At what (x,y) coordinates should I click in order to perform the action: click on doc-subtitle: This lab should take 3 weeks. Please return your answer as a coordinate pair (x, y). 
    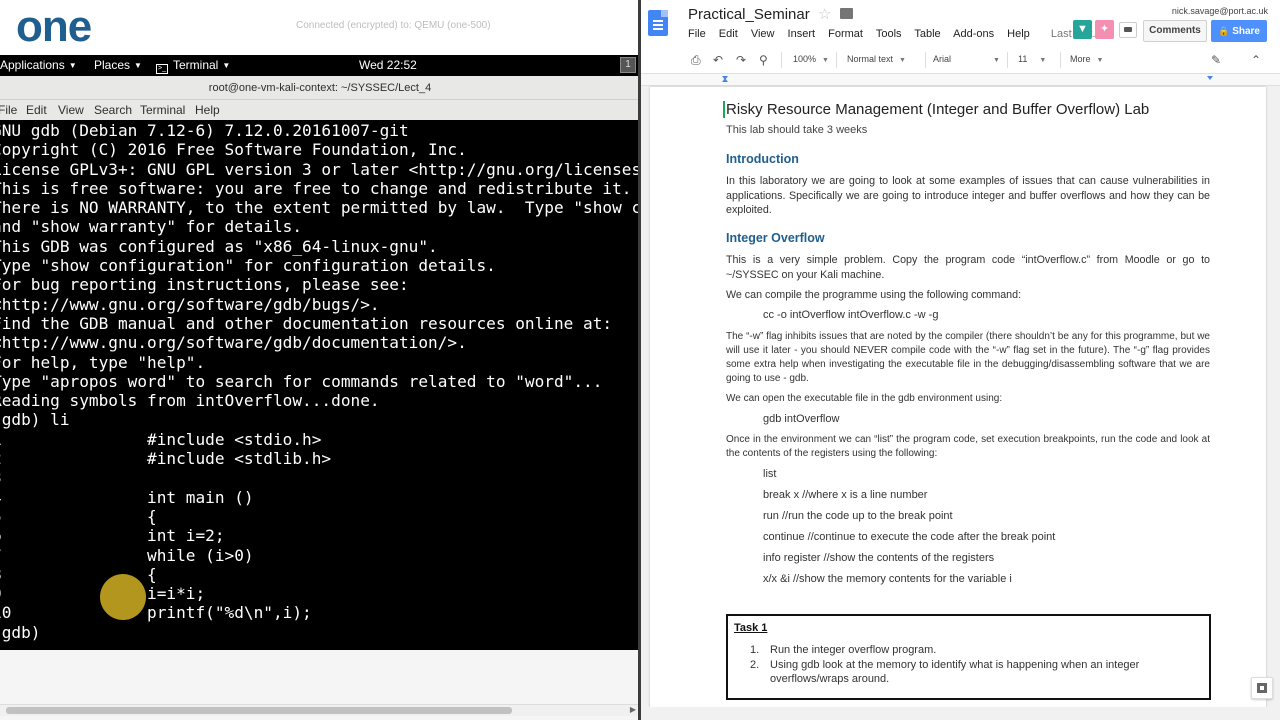
    Looking at the image, I should click on (797, 130).